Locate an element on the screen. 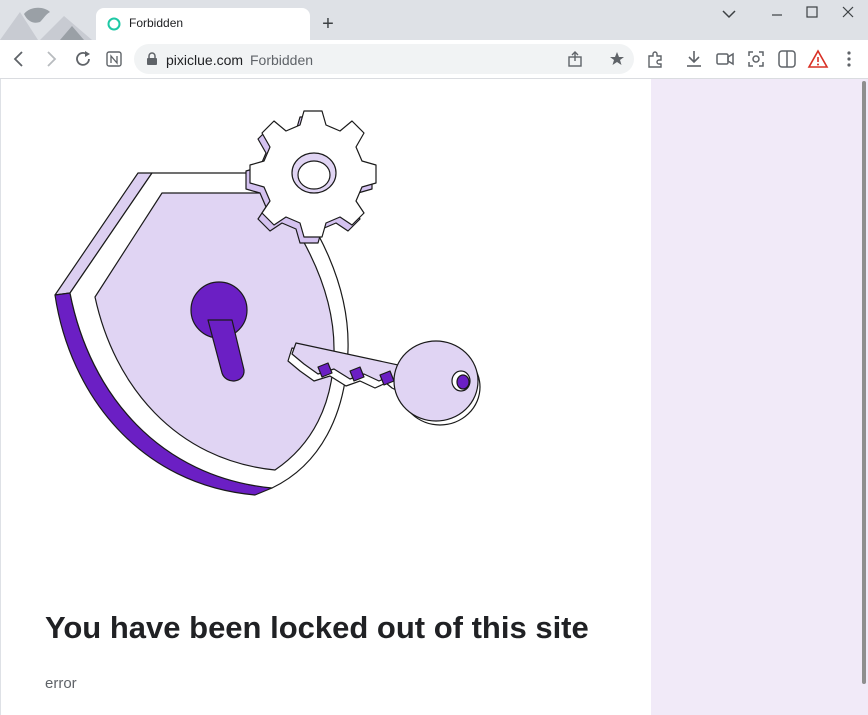 The width and height of the screenshot is (868, 715). share-icon is located at coordinates (575, 59).